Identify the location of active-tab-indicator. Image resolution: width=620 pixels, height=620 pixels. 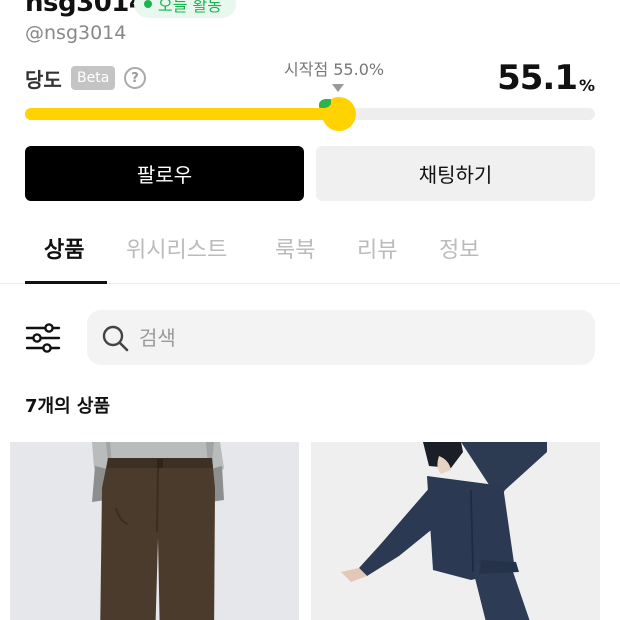
(66, 282).